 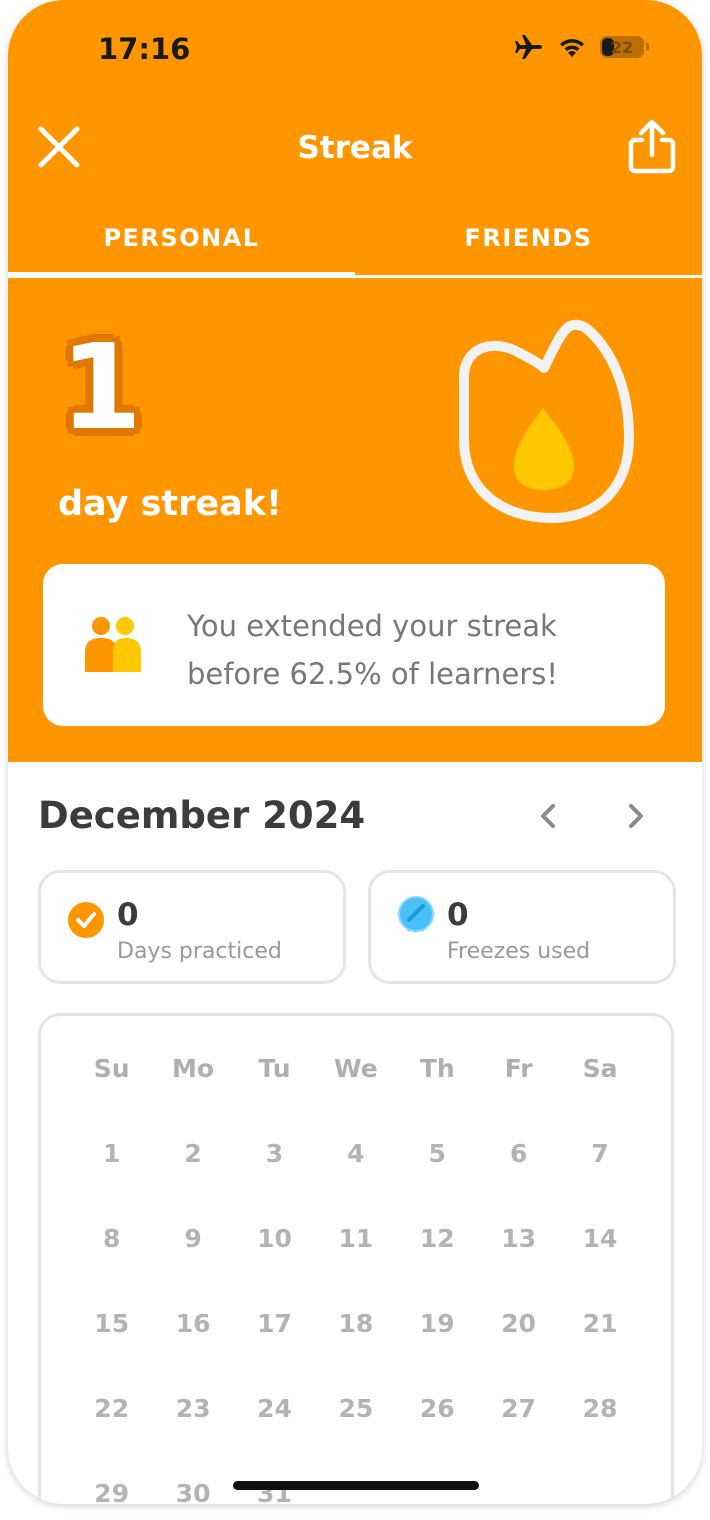 I want to click on calendar-month: December 2024, so click(x=202, y=815).